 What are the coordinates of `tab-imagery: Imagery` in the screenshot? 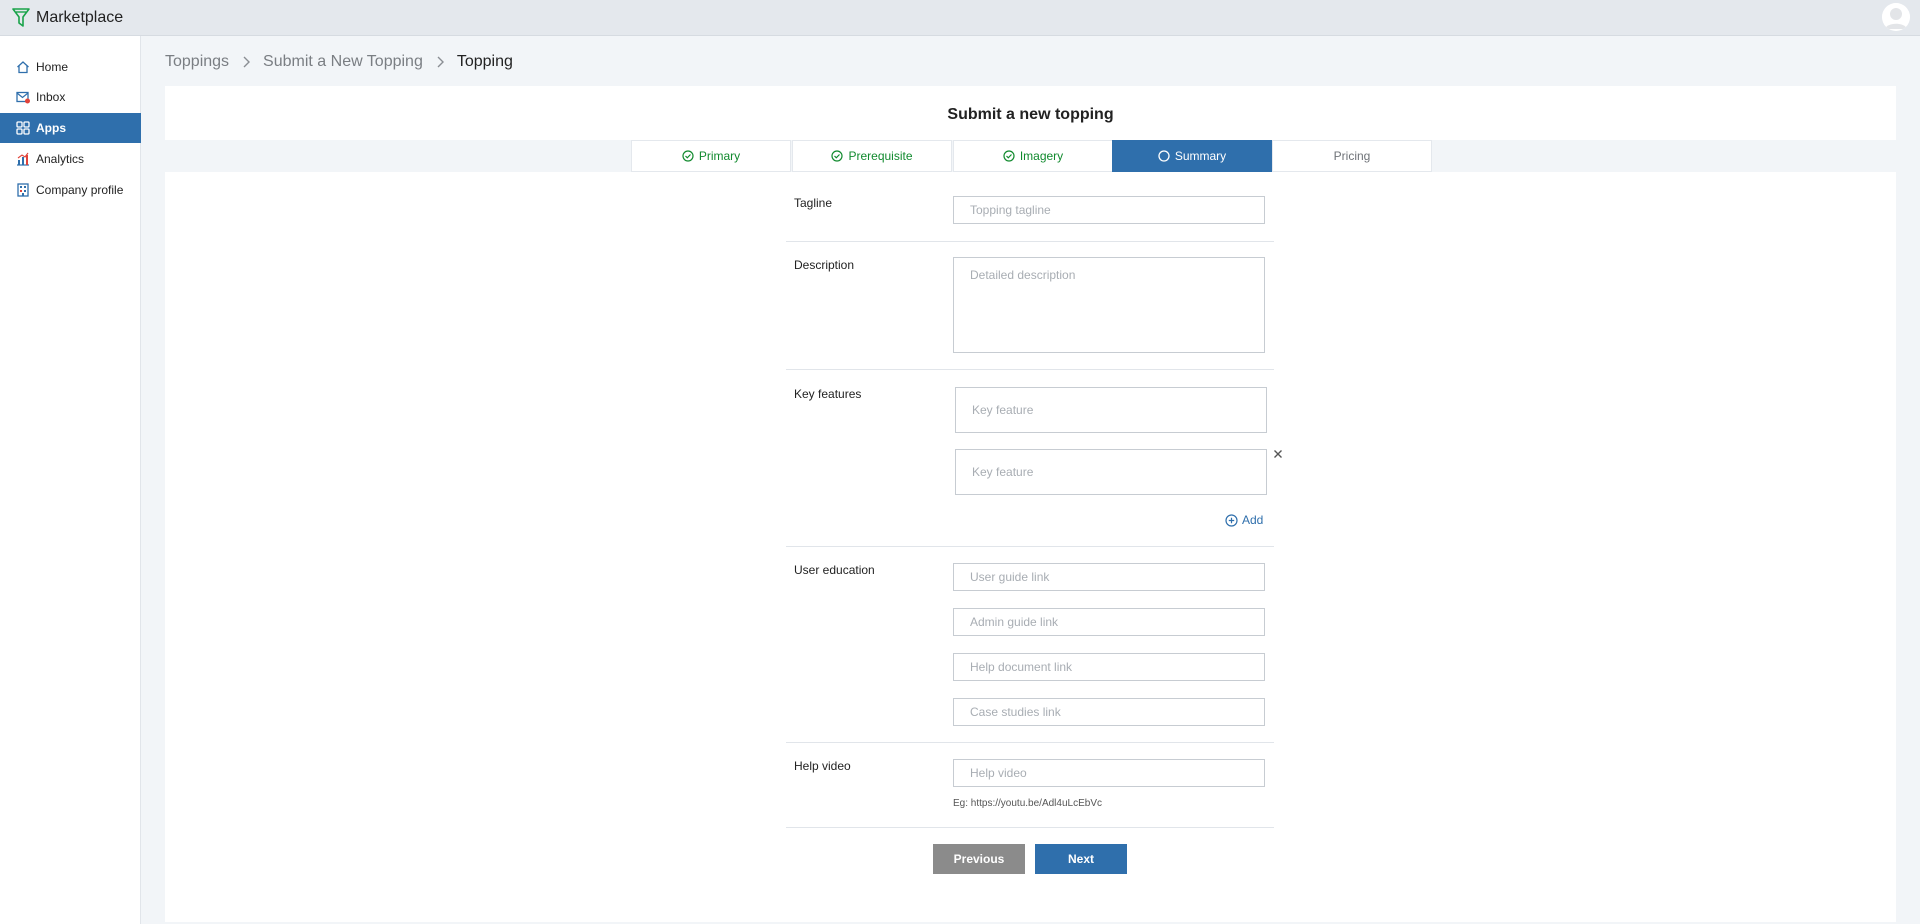 It's located at (1033, 156).